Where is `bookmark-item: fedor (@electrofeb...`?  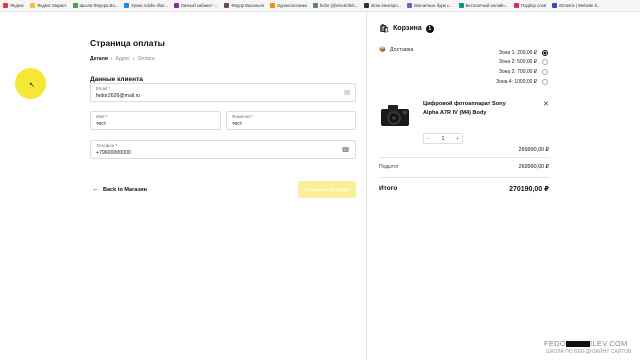 bookmark-item: fedor (@electrofeb... is located at coordinates (335, 5).